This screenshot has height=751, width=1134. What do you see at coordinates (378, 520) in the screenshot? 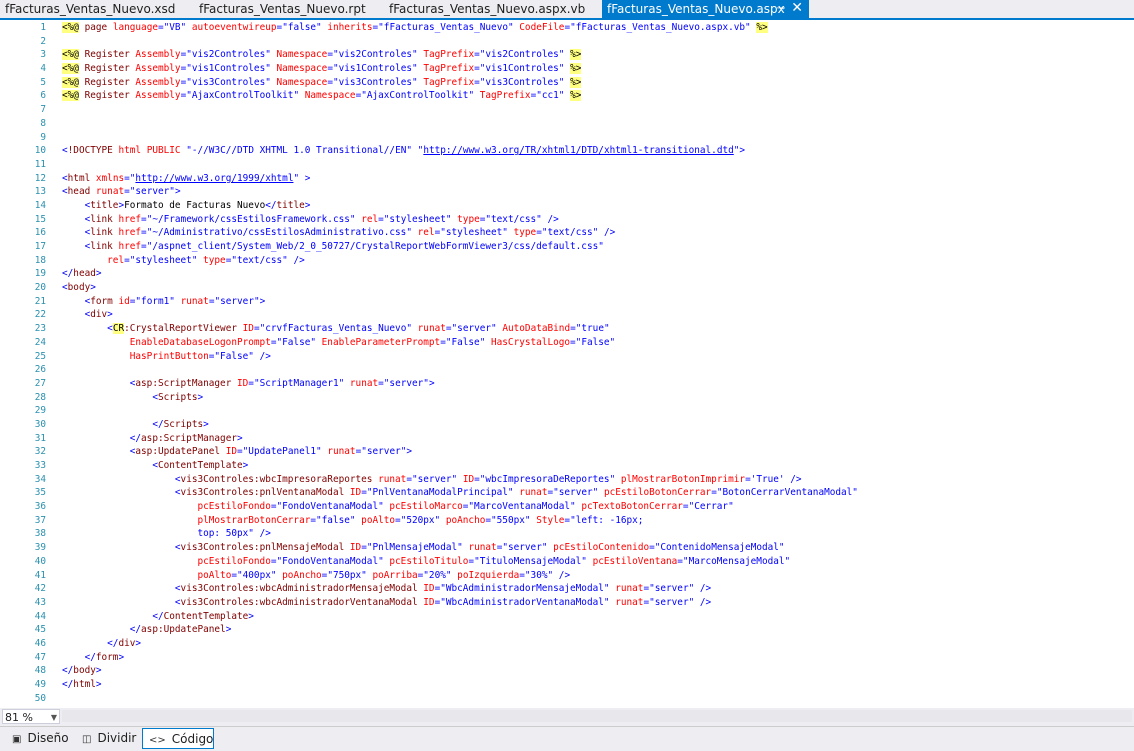
I see `code-token: poAlto` at bounding box center [378, 520].